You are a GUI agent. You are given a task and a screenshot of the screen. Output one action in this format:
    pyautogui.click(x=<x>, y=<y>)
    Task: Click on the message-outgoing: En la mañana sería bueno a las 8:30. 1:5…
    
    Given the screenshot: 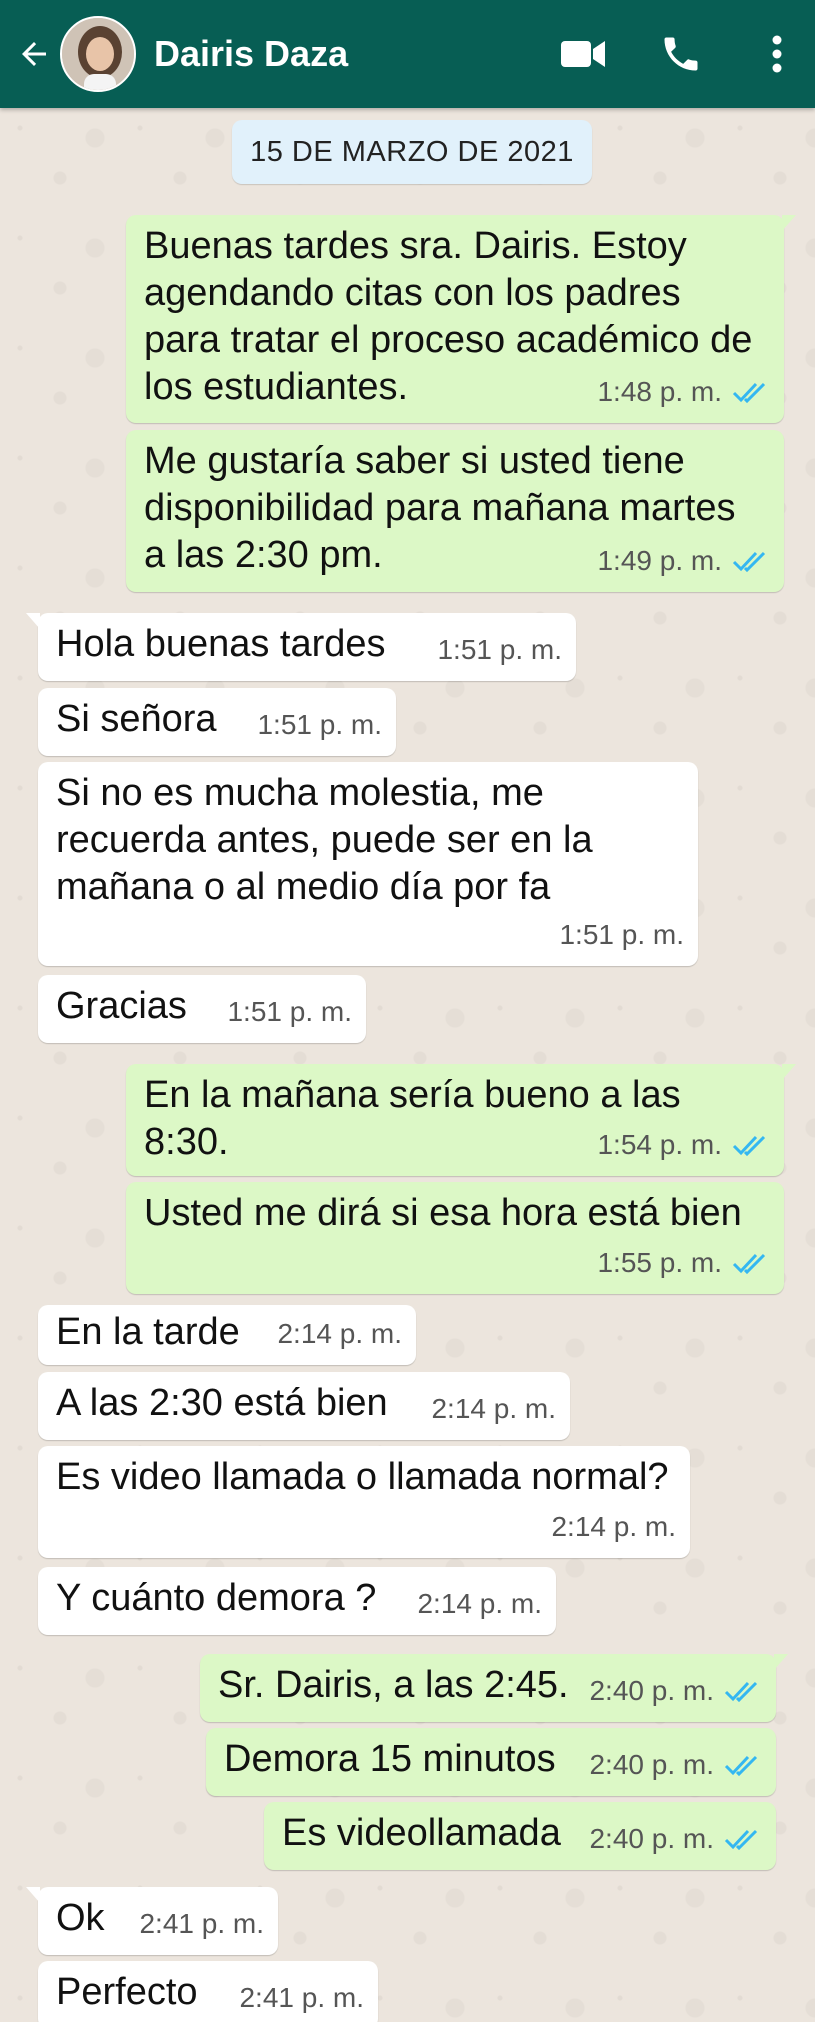 What is the action you would take?
    pyautogui.click(x=461, y=1120)
    